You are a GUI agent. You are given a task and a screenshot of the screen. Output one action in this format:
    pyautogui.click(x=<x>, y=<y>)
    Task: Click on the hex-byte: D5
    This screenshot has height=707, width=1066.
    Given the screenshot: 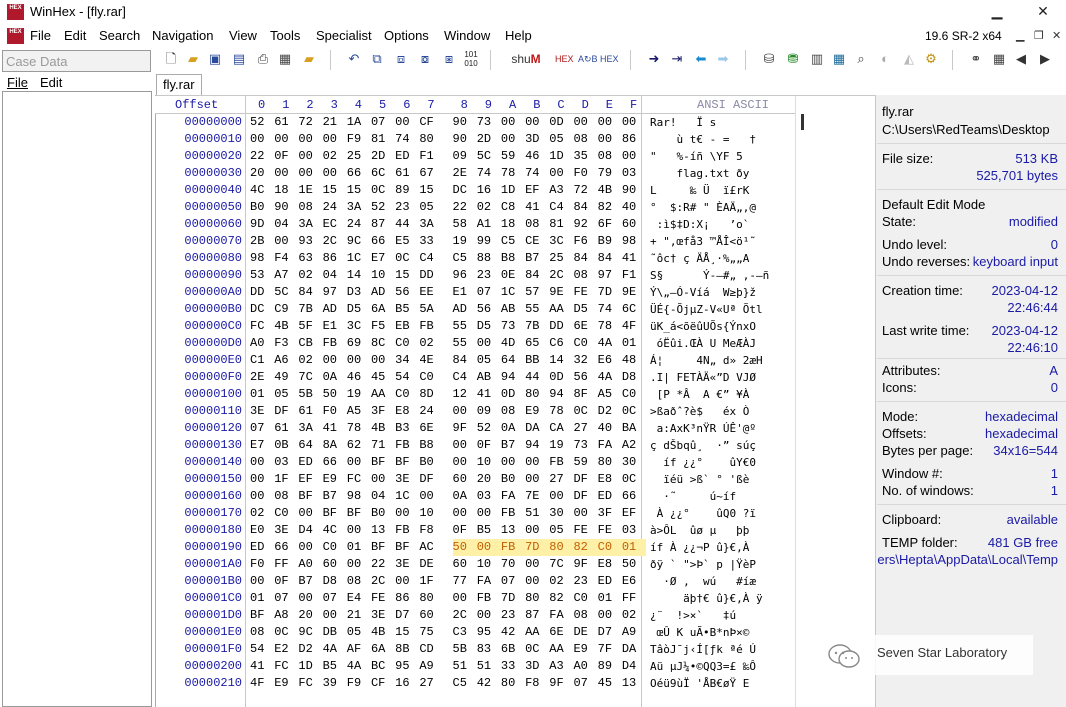 What is the action you would take?
    pyautogui.click(x=489, y=326)
    